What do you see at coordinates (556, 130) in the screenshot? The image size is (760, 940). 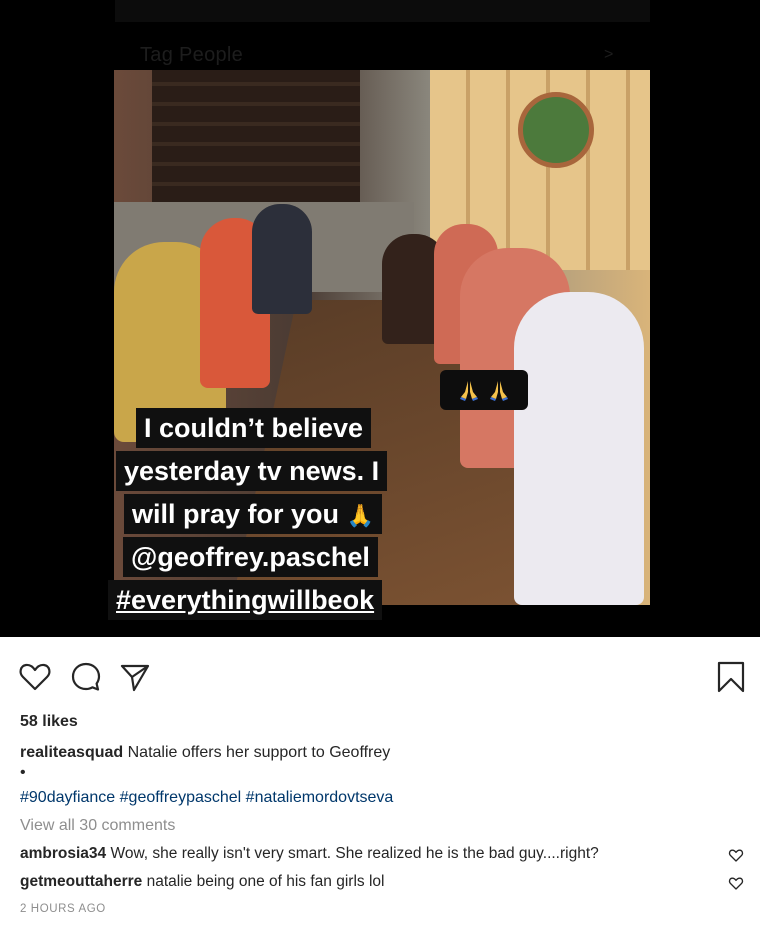 I see `clover-emblem` at bounding box center [556, 130].